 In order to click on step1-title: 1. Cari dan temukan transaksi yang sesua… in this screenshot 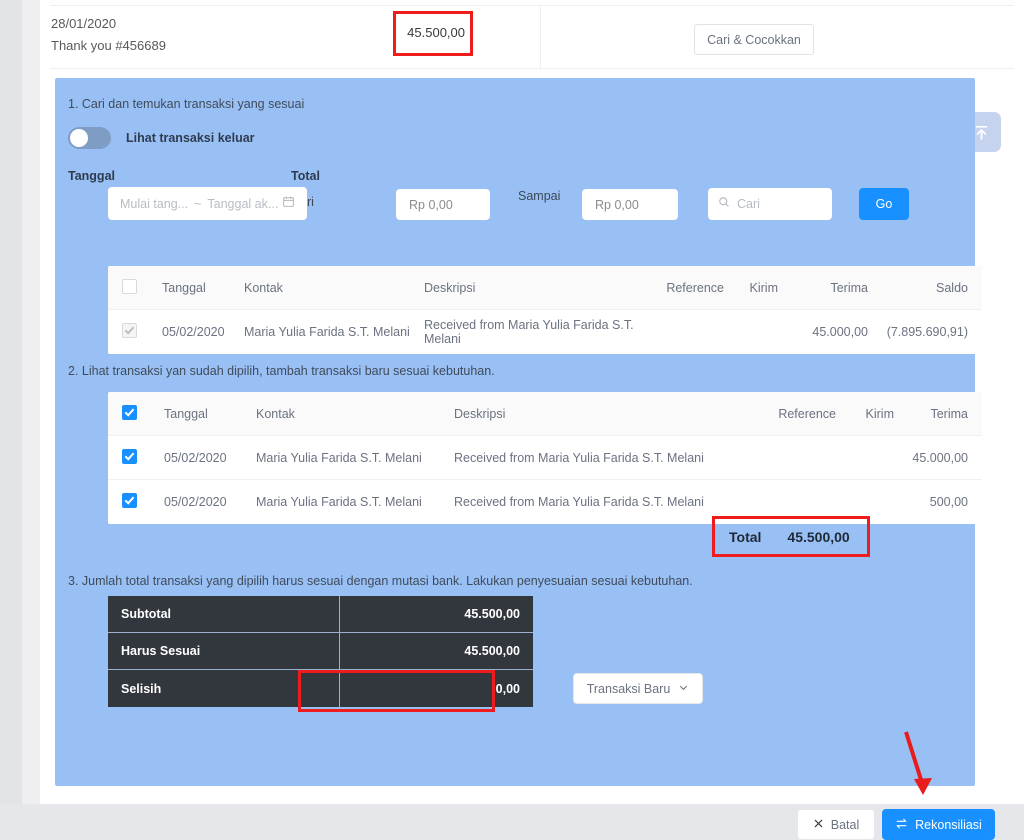, I will do `click(186, 104)`.